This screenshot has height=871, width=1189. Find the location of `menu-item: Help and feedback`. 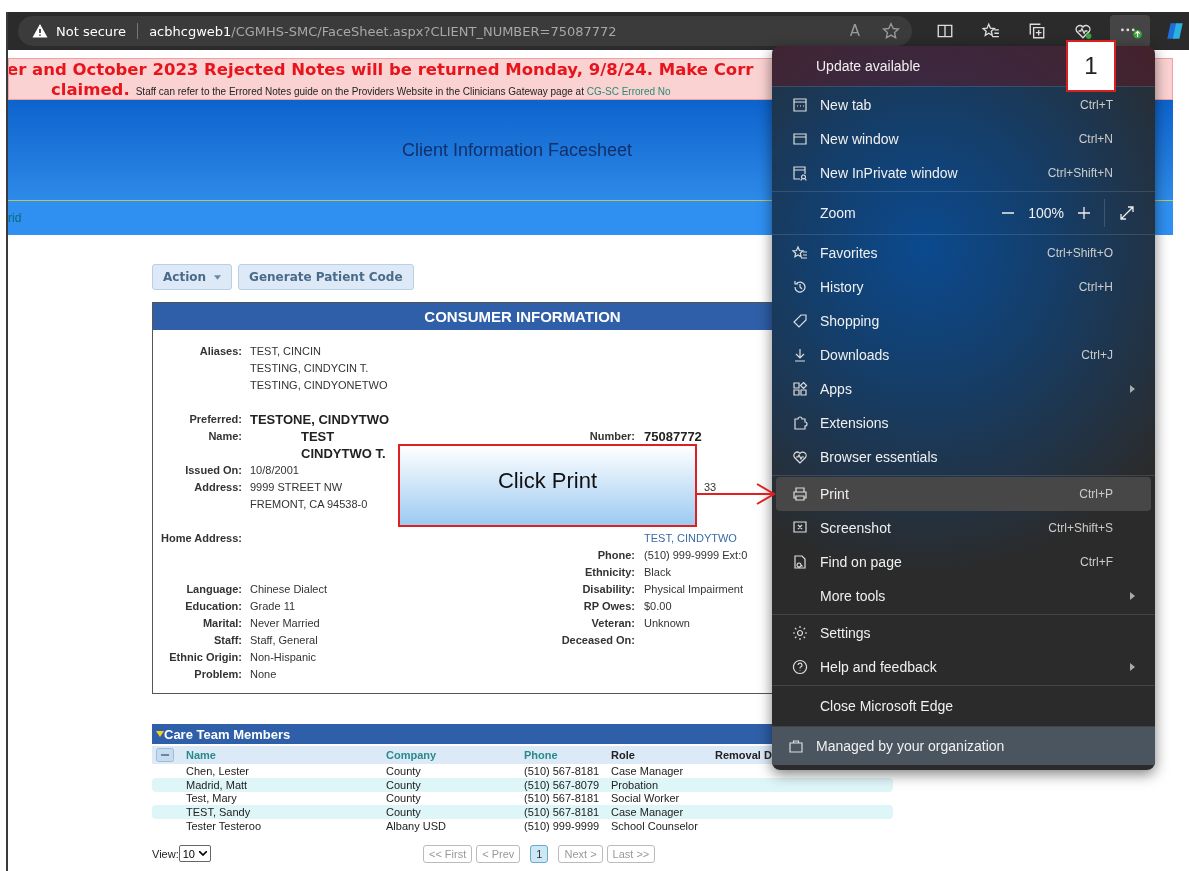

menu-item: Help and feedback is located at coordinates (963, 667).